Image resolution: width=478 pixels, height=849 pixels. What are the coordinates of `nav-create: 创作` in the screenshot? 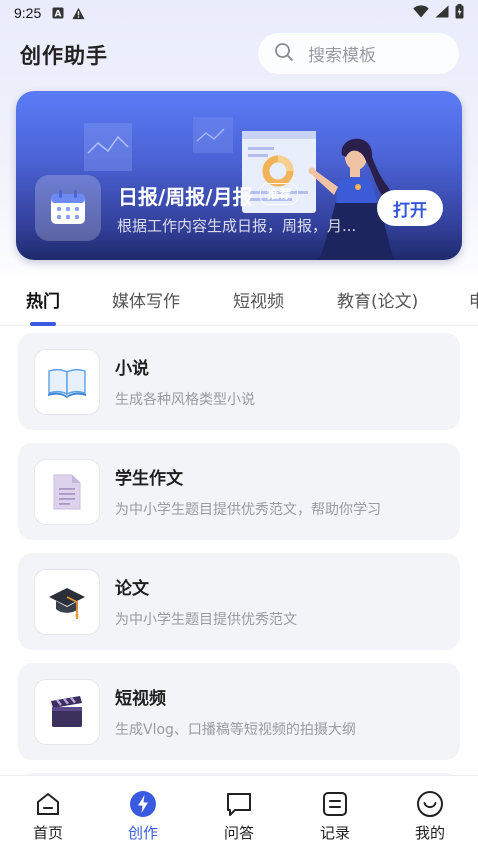 It's located at (143, 812).